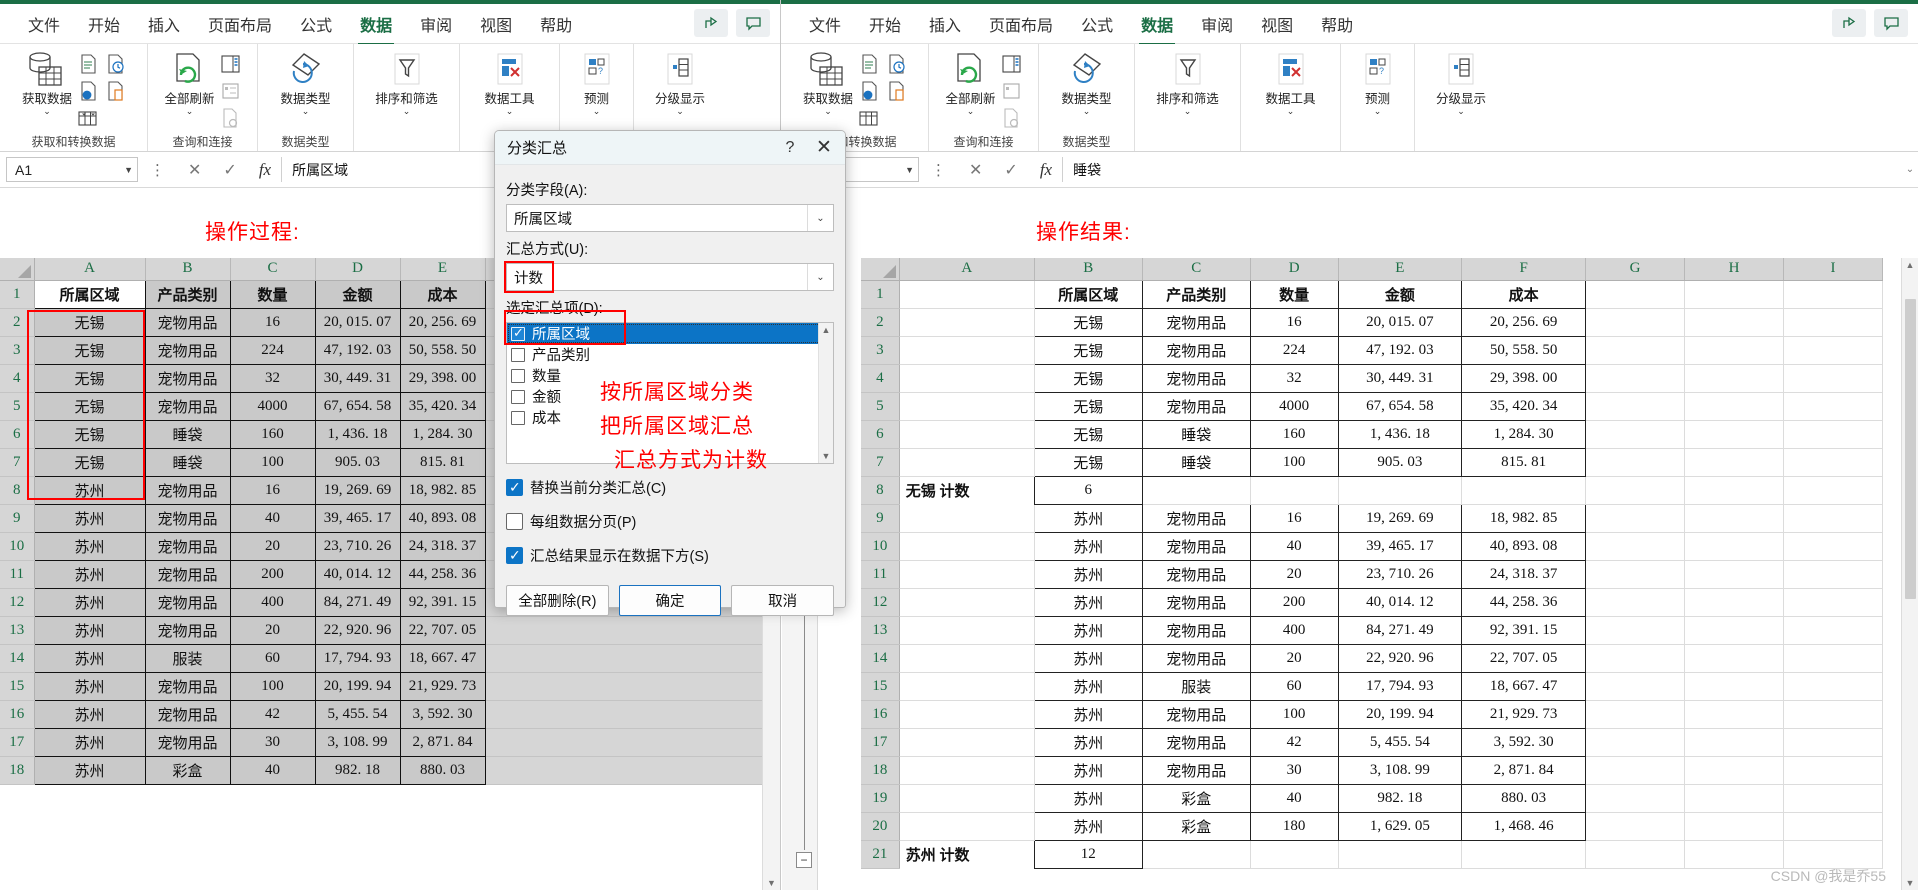  Describe the element at coordinates (670, 521) in the screenshot. I see `page-break-checkbox: 每组数据分页(P)` at that location.